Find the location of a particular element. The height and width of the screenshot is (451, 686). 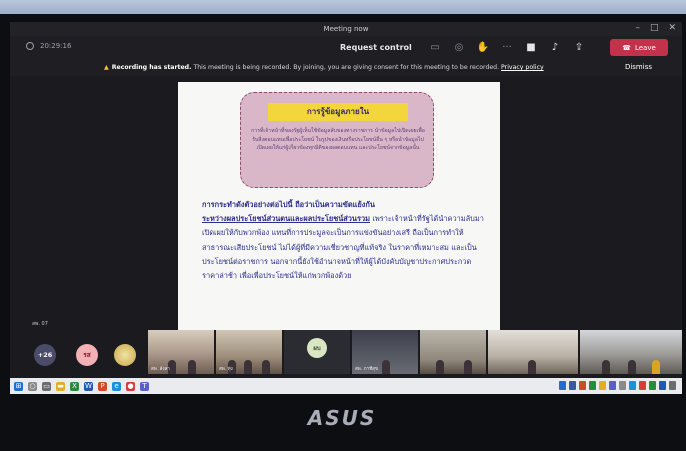

chat-icon: ▭ is located at coordinates (435, 48).